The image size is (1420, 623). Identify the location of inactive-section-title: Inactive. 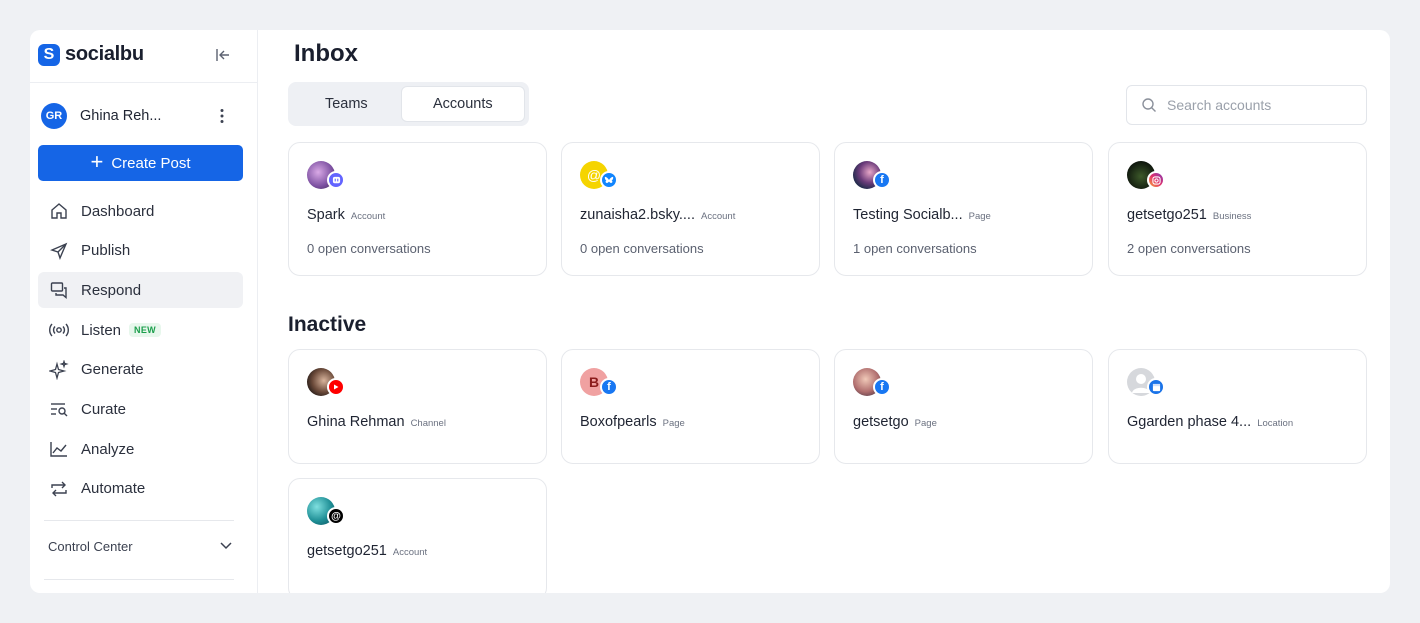
(327, 324).